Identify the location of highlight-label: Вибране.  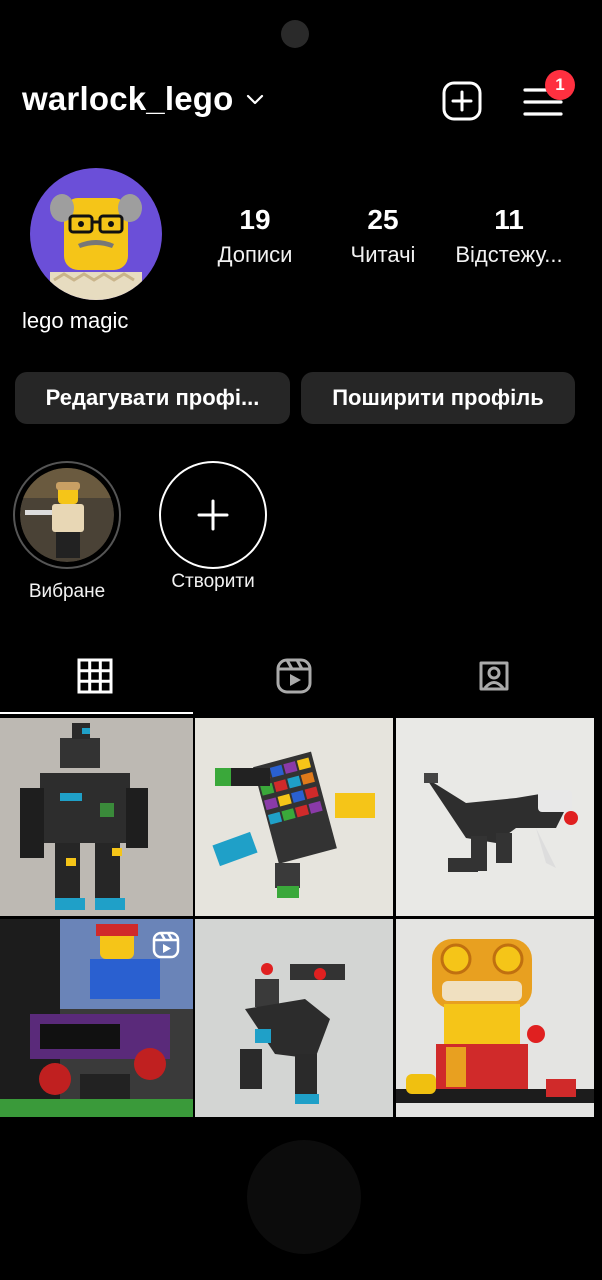
(67, 591).